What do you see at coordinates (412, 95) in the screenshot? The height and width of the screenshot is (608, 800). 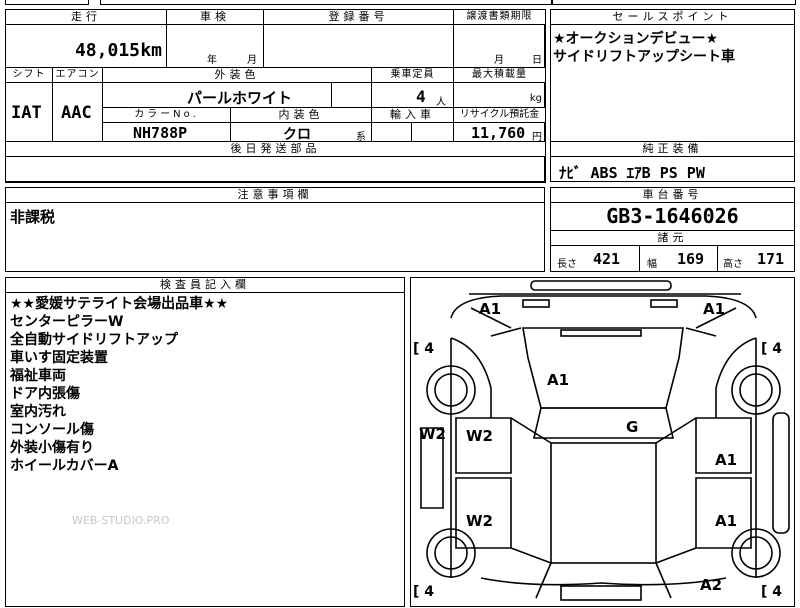 I see `capacity-cell: 4 人` at bounding box center [412, 95].